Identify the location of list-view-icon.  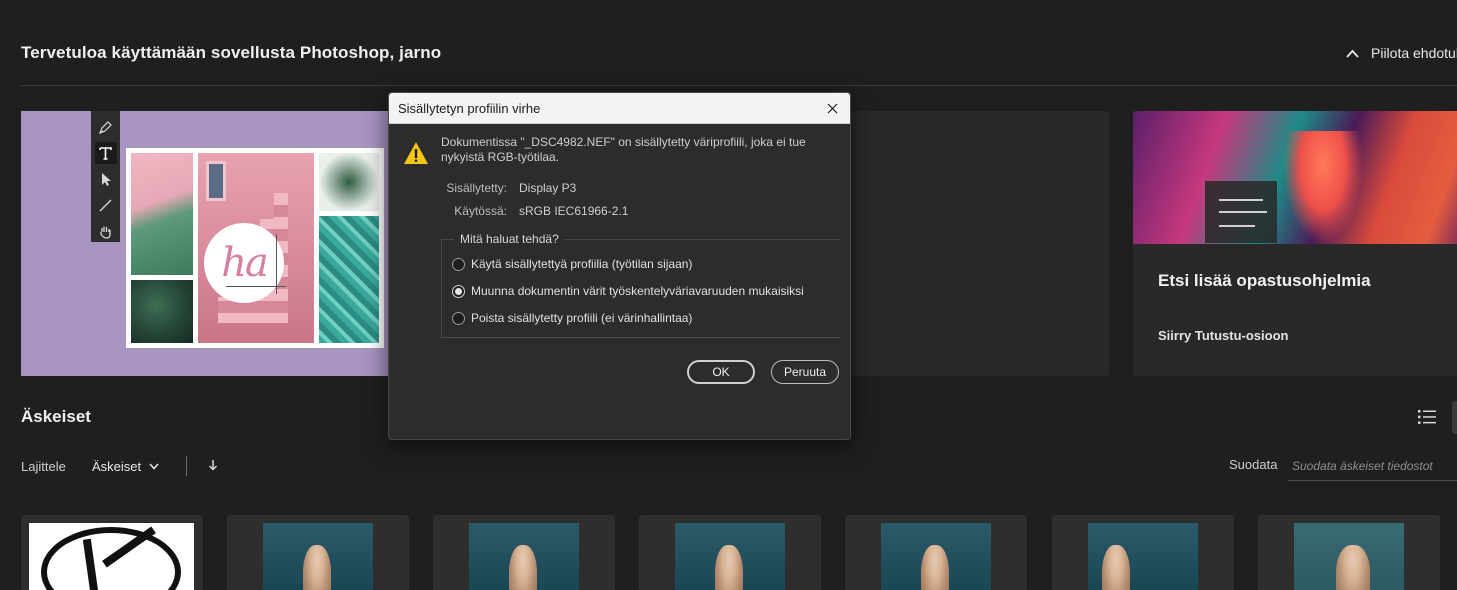
(1427, 417).